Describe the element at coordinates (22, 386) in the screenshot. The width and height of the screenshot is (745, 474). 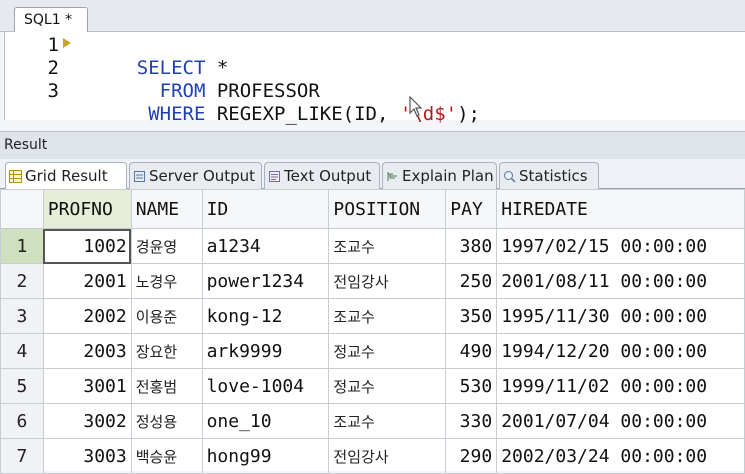
I see `row-number: 5` at that location.